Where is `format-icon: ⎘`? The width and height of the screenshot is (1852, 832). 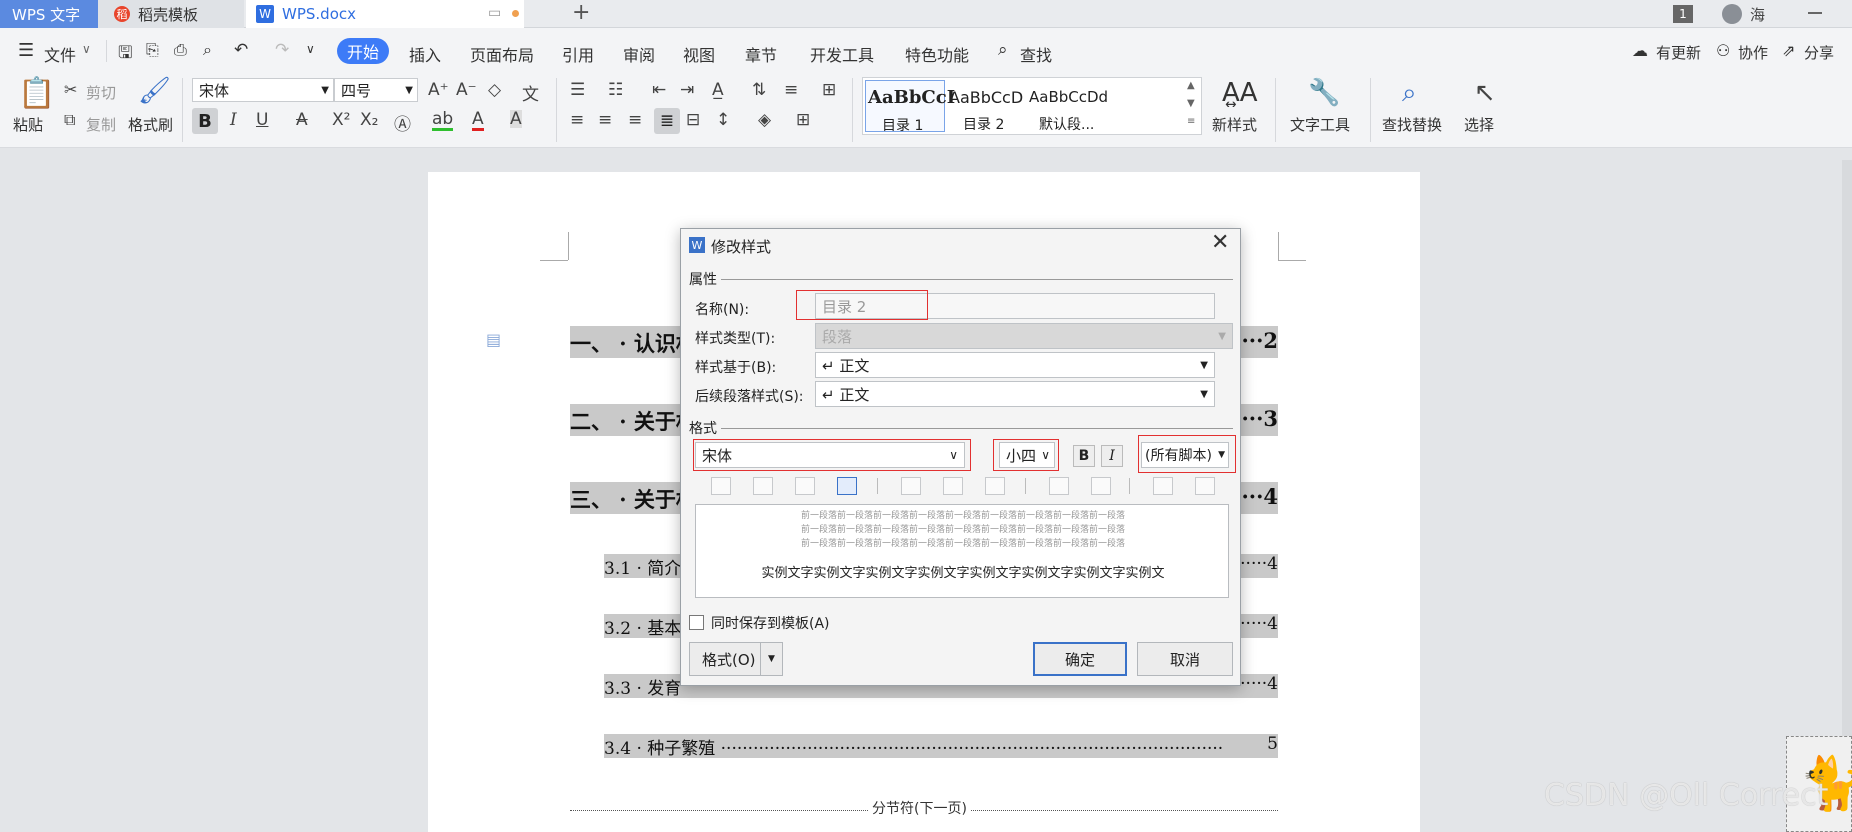
format-icon: ⎘ is located at coordinates (152, 50).